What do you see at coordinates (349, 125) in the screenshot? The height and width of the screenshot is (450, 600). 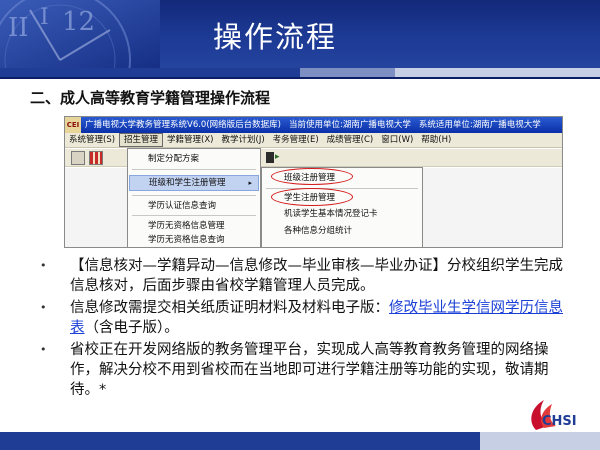 I see `window-title-current-unit: 当前使用单位:湖南广播电视大学` at bounding box center [349, 125].